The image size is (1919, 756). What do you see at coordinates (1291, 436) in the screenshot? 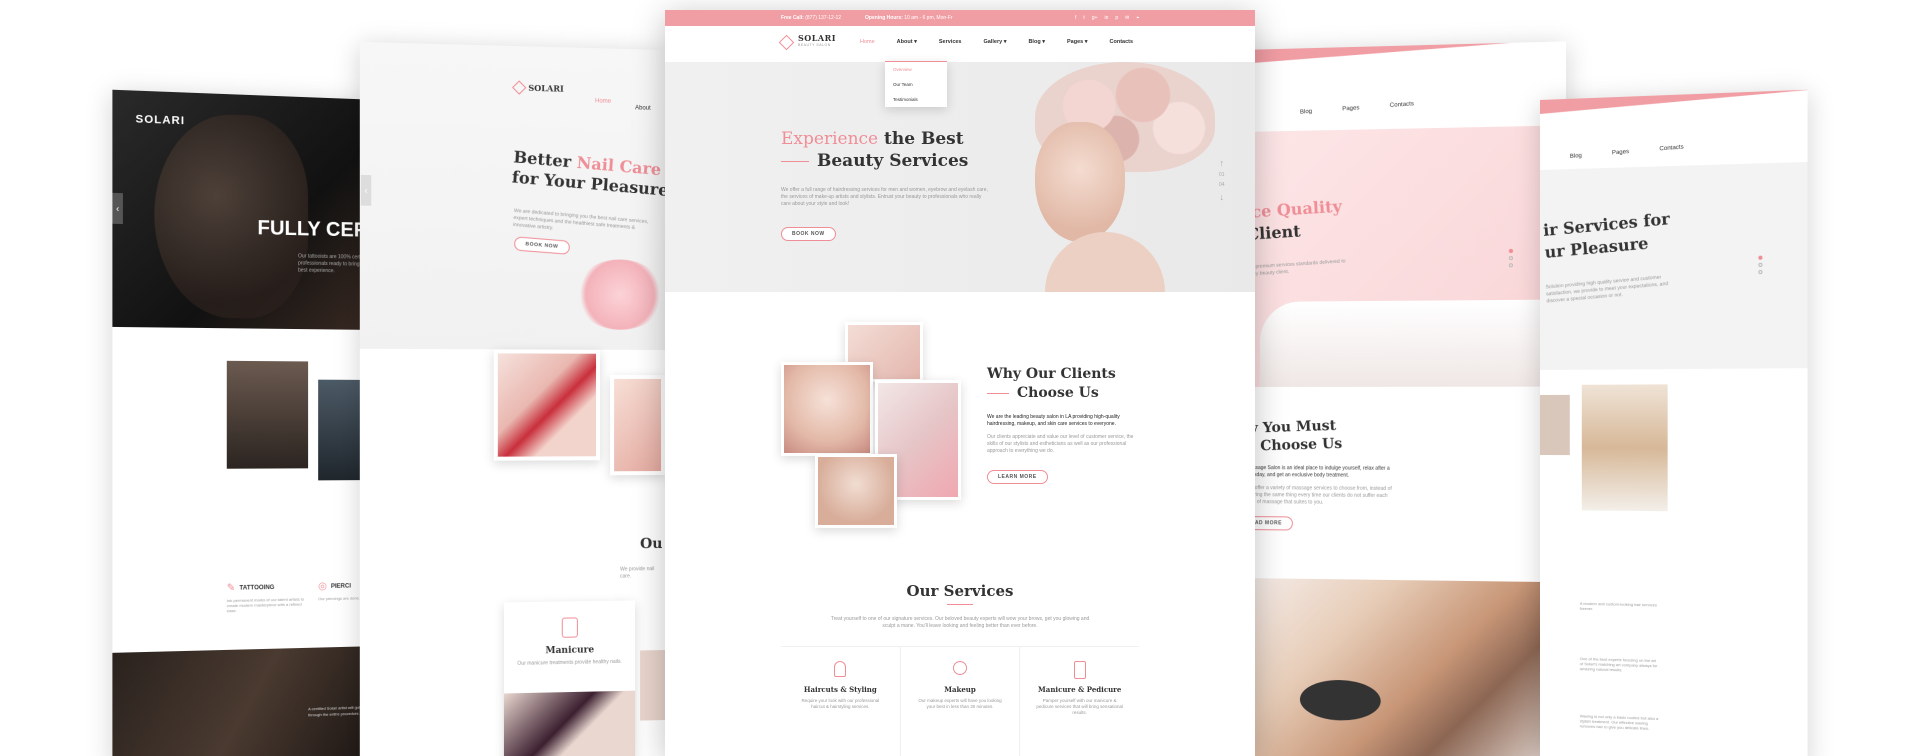
I see `mid-right-why-title: hy You Must Choose Us` at bounding box center [1291, 436].